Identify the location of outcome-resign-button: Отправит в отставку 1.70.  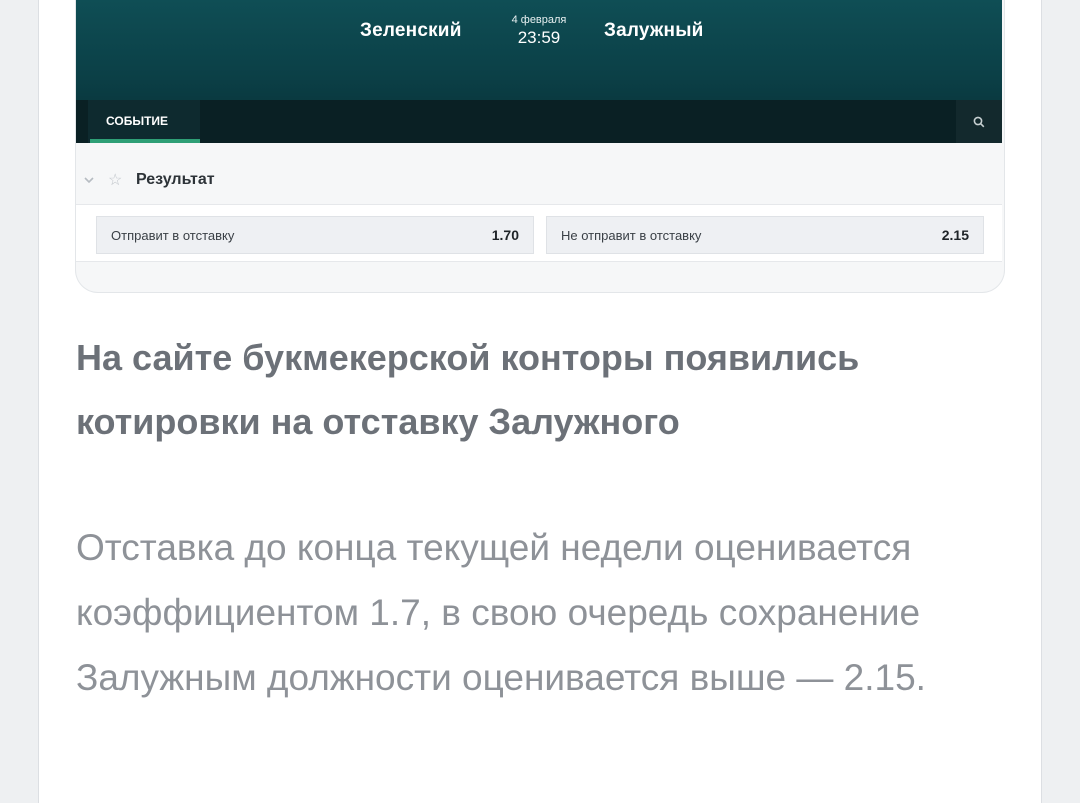
(315, 235).